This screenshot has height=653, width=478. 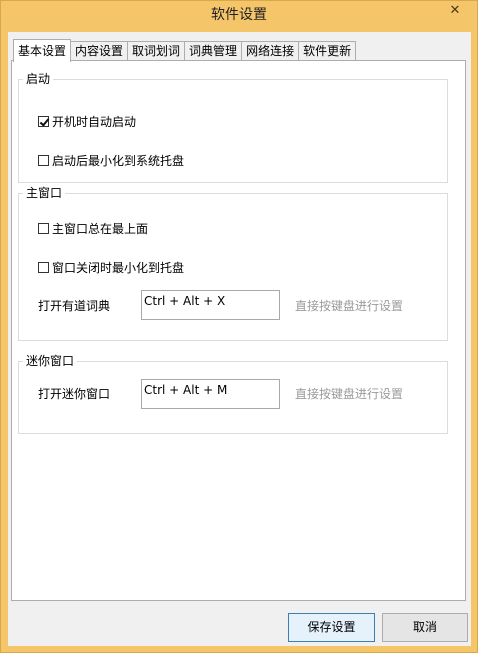 I want to click on option-auto-start: 开机时自动启动, so click(x=87, y=121).